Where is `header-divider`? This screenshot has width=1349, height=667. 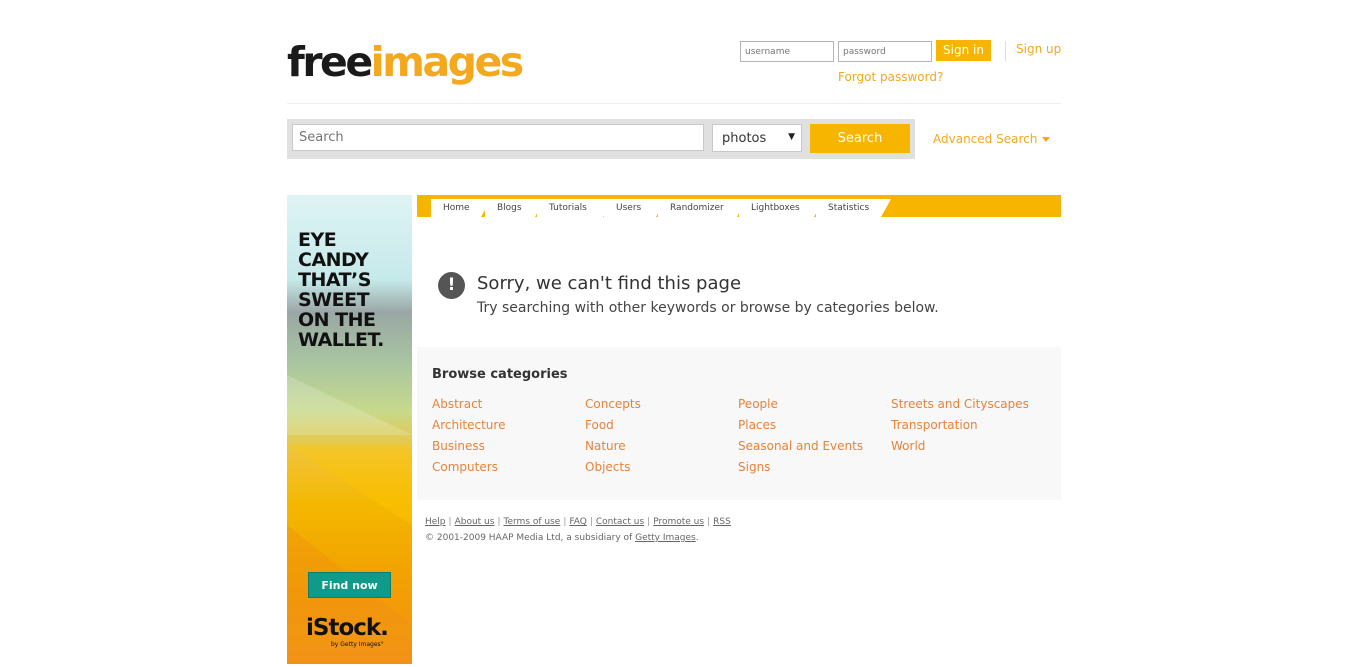
header-divider is located at coordinates (1005, 51).